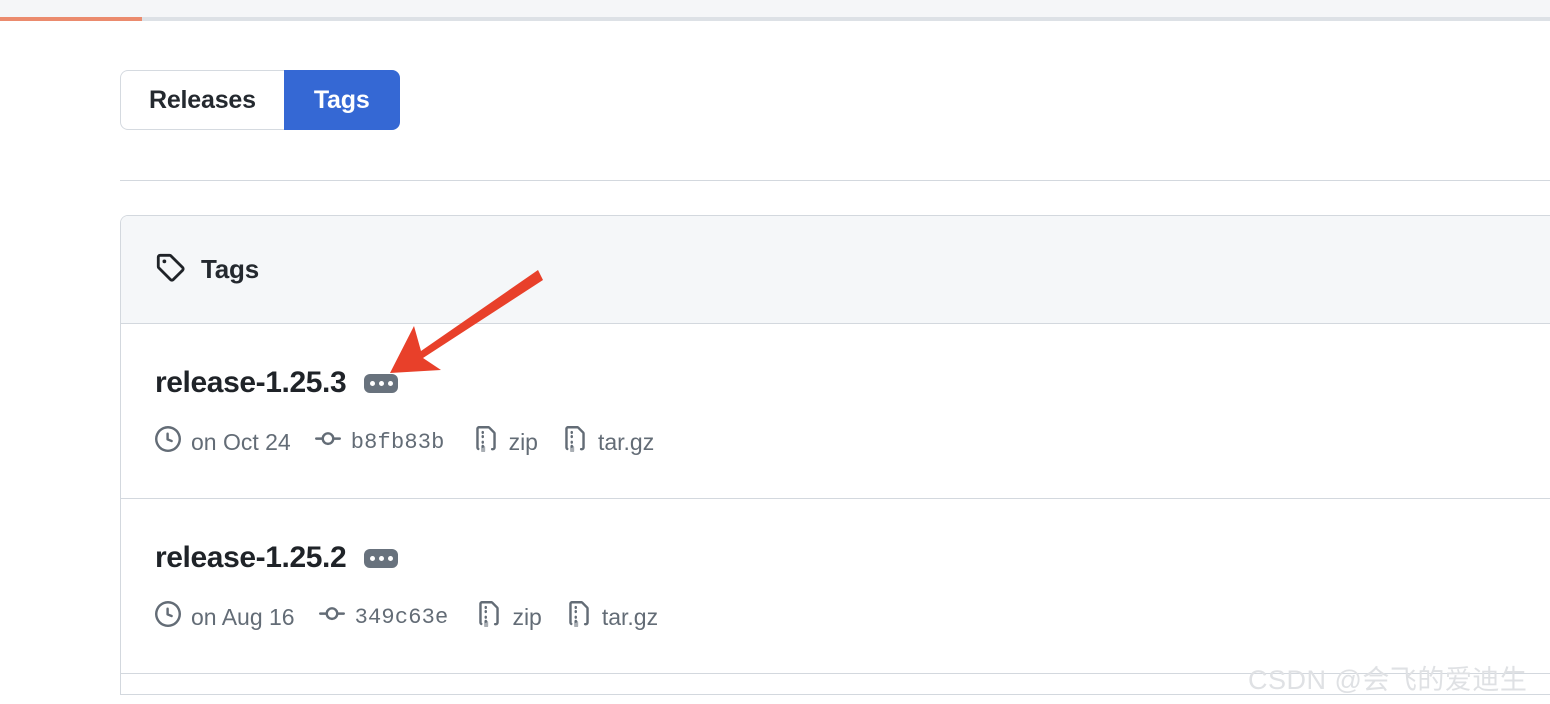 The width and height of the screenshot is (1550, 704). I want to click on tab-tags-label: Tags, so click(341, 99).